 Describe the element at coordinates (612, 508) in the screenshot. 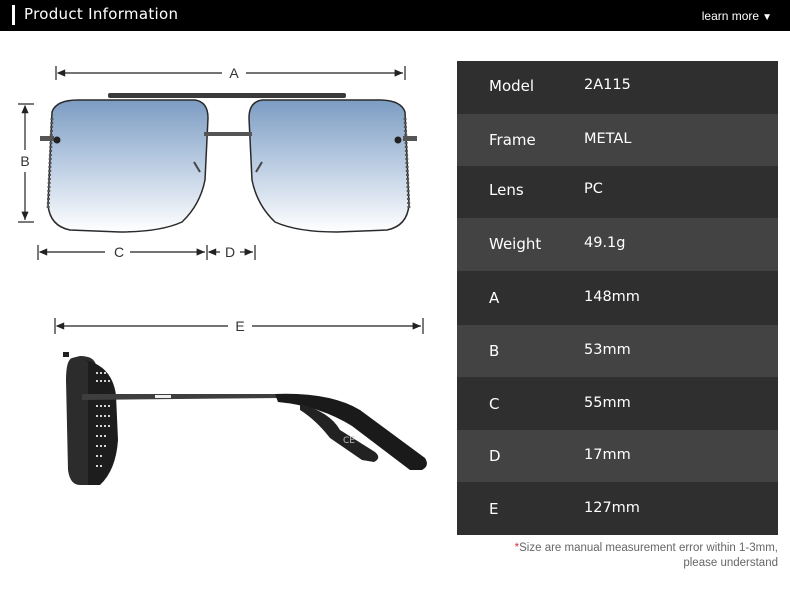

I see `spec-value: 127mm` at that location.